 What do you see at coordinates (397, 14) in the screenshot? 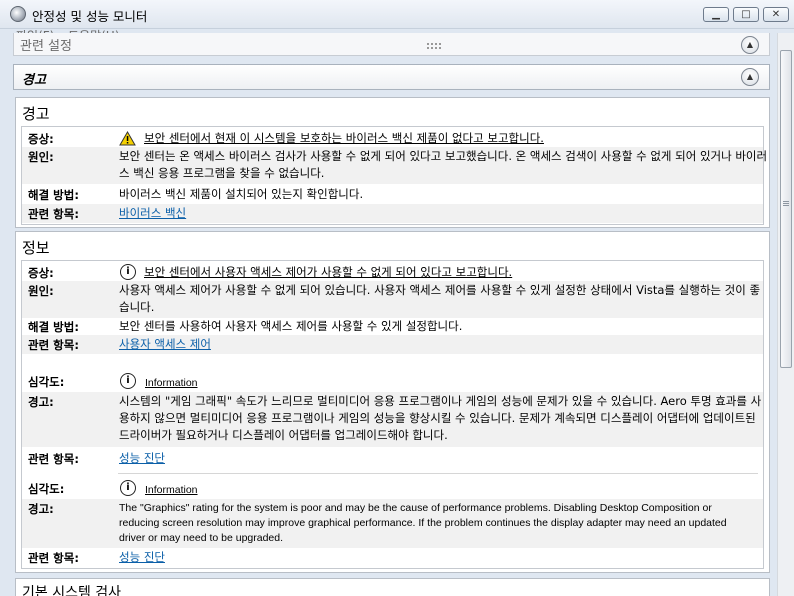
I see `title-bar: 안정성 및 성능 모니터 ▁ □ ✕` at bounding box center [397, 14].